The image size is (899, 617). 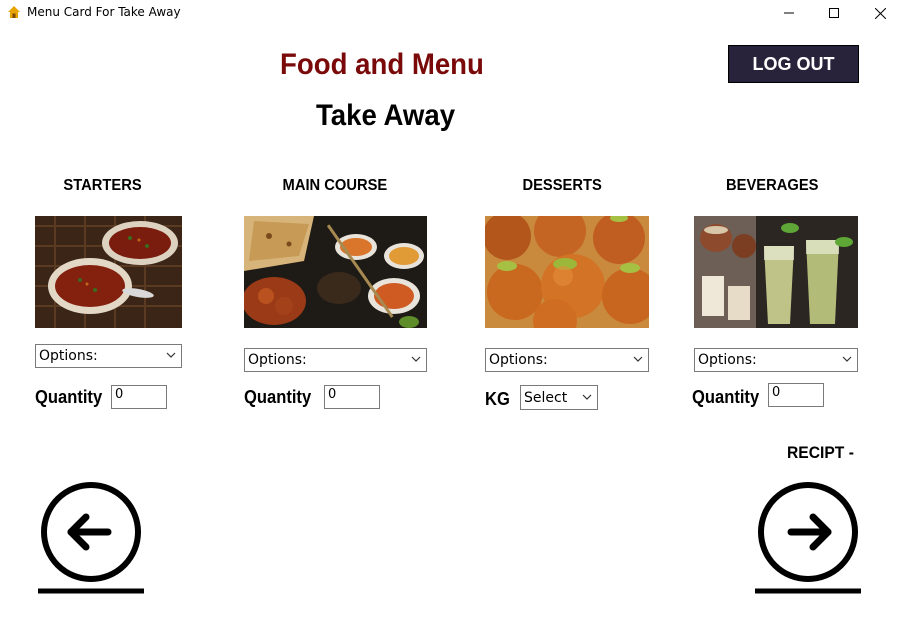 I want to click on arrow-right-icon, so click(x=808, y=537).